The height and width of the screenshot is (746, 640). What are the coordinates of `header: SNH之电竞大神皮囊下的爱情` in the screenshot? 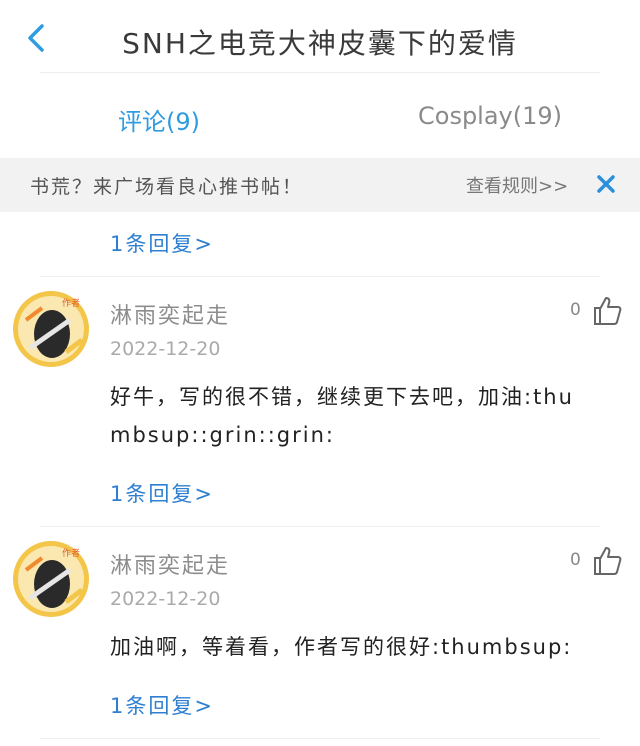 It's located at (320, 40).